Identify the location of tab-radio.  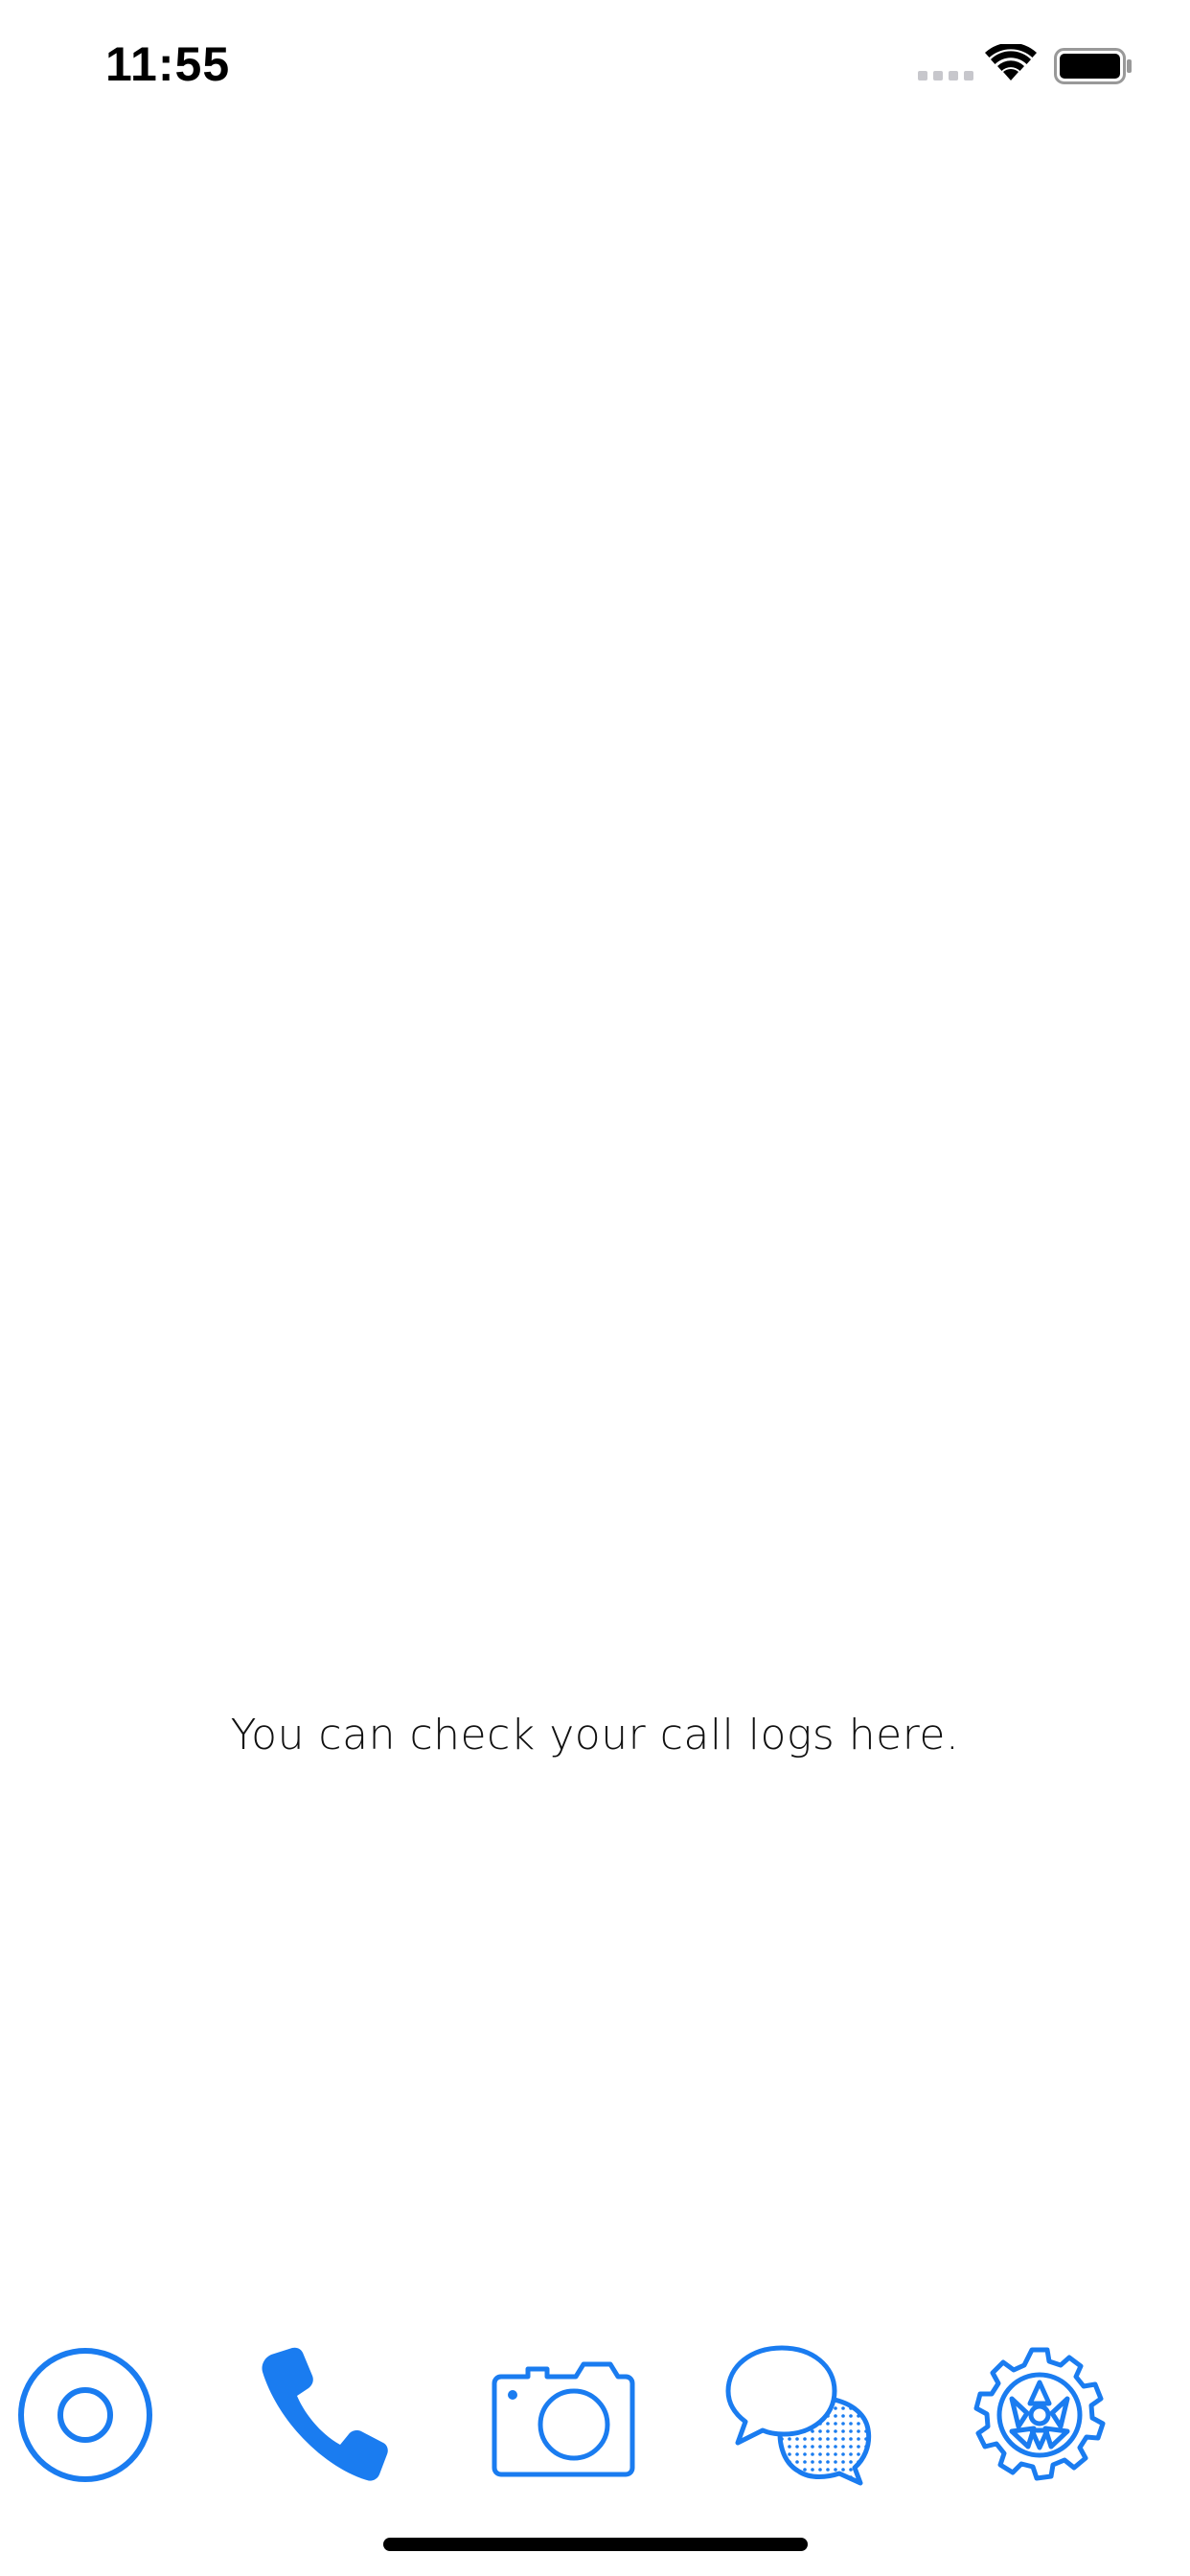
(86, 2415).